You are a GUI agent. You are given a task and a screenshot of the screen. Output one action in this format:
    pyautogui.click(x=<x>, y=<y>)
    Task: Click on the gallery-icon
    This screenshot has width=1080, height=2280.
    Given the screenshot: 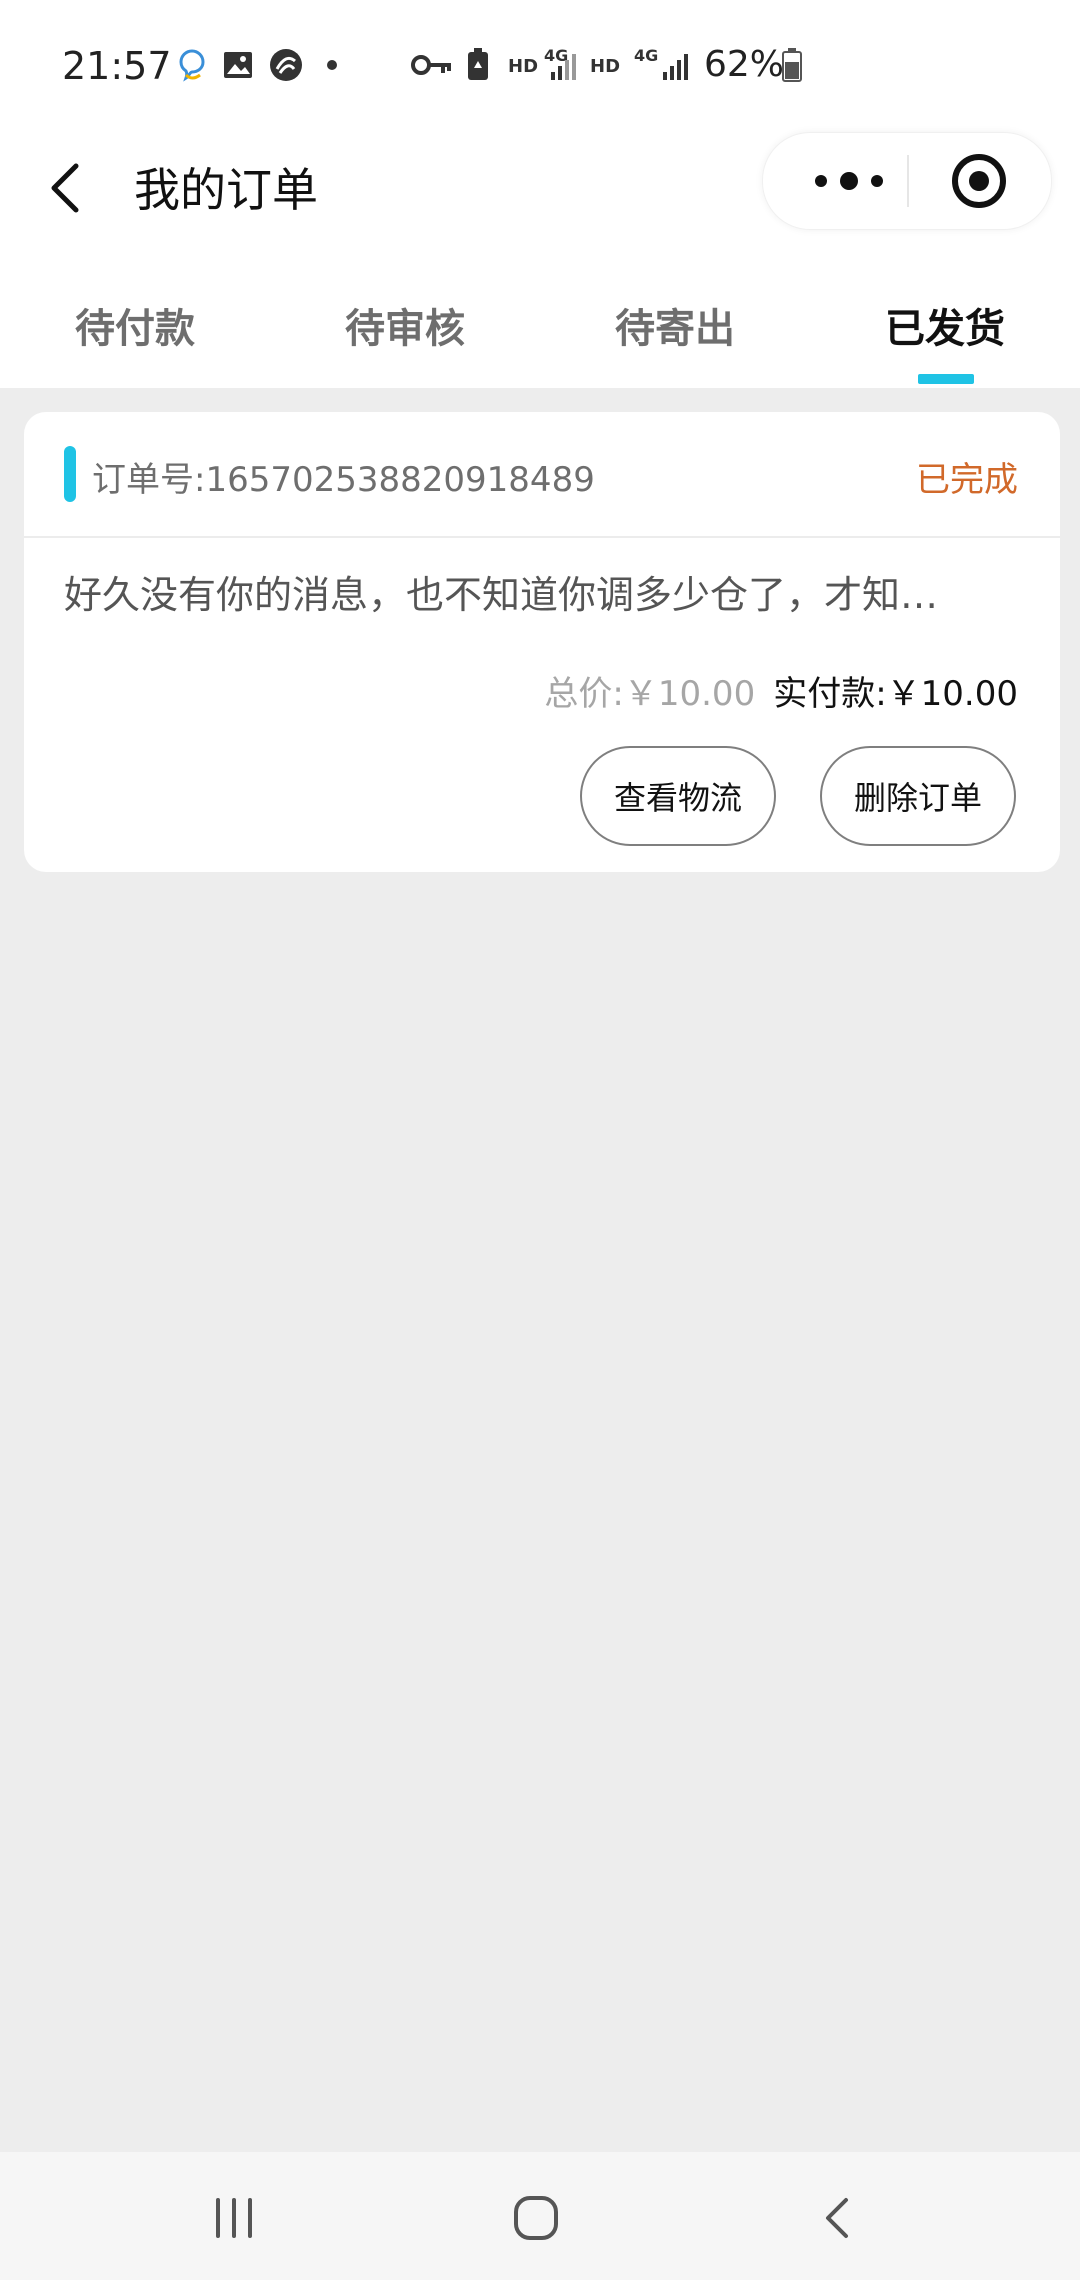 What is the action you would take?
    pyautogui.click(x=238, y=65)
    